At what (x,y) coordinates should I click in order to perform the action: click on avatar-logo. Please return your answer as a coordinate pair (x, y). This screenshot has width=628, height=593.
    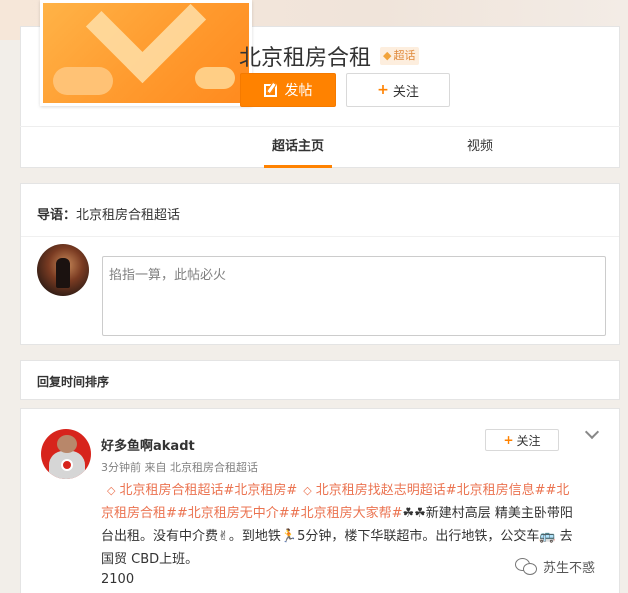
    Looking at the image, I should click on (67, 465).